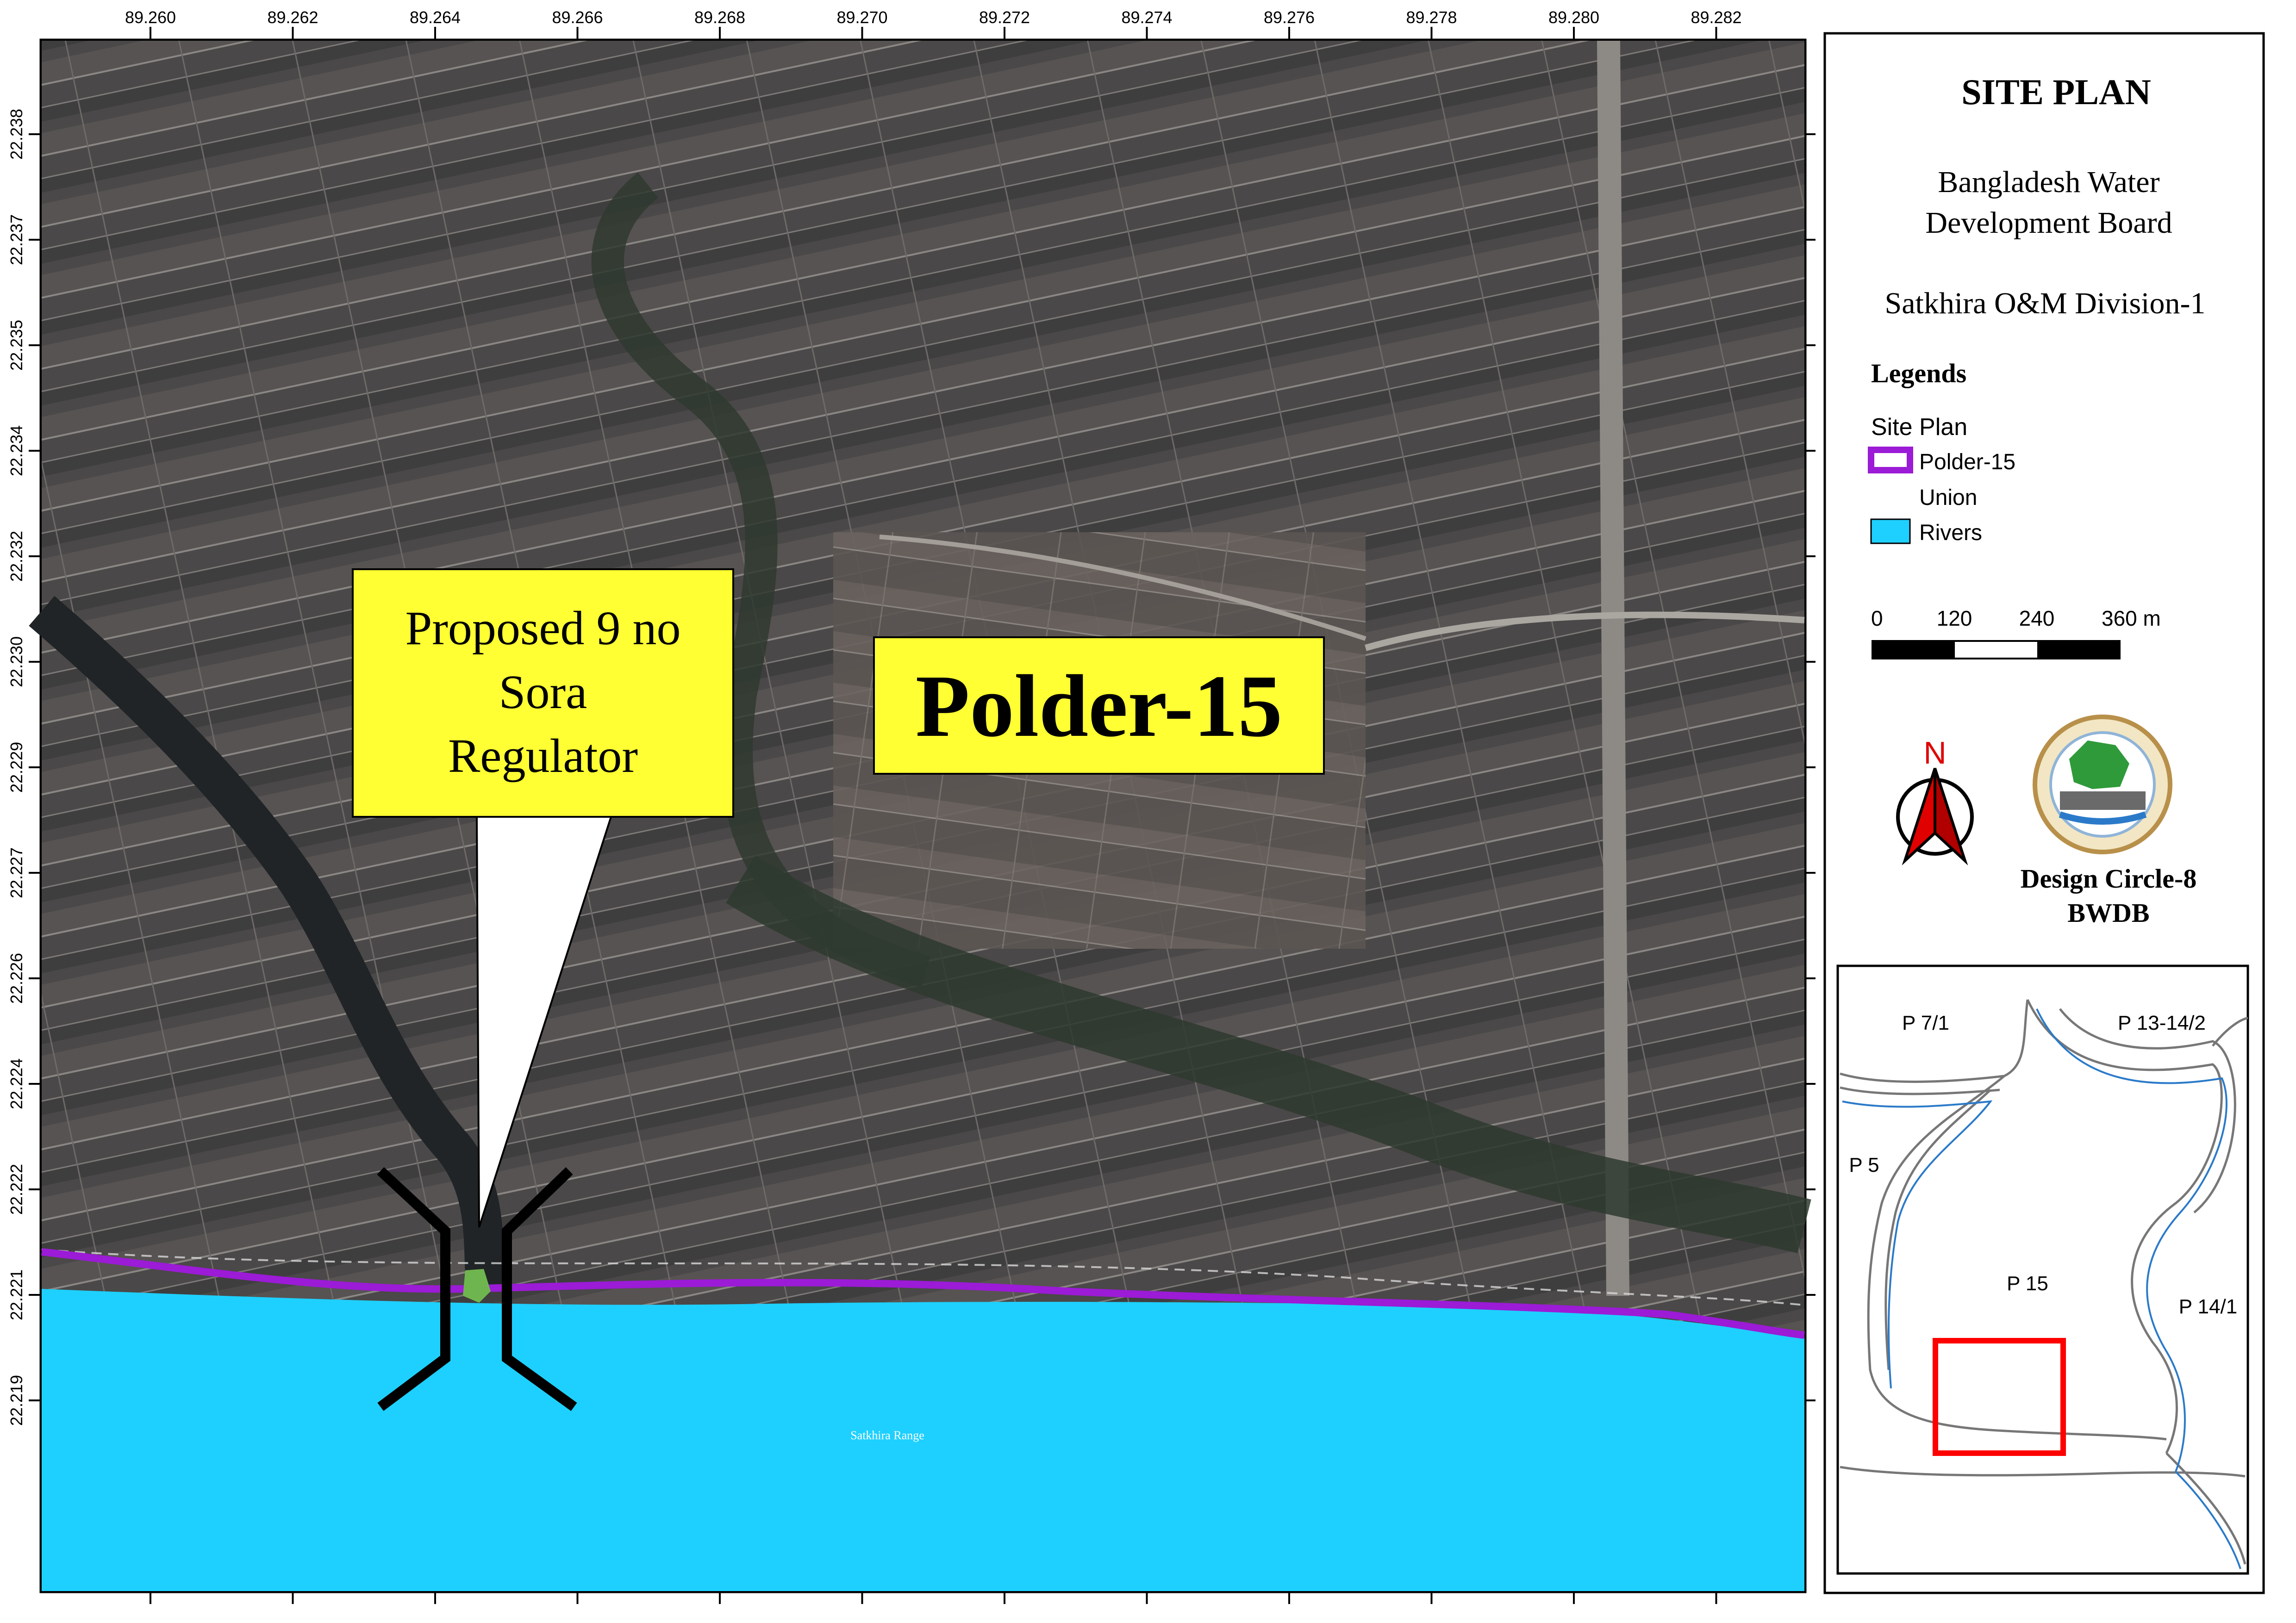 This screenshot has width=2296, height=1623. I want to click on callout-line-1: Proposed 9 no, so click(542, 628).